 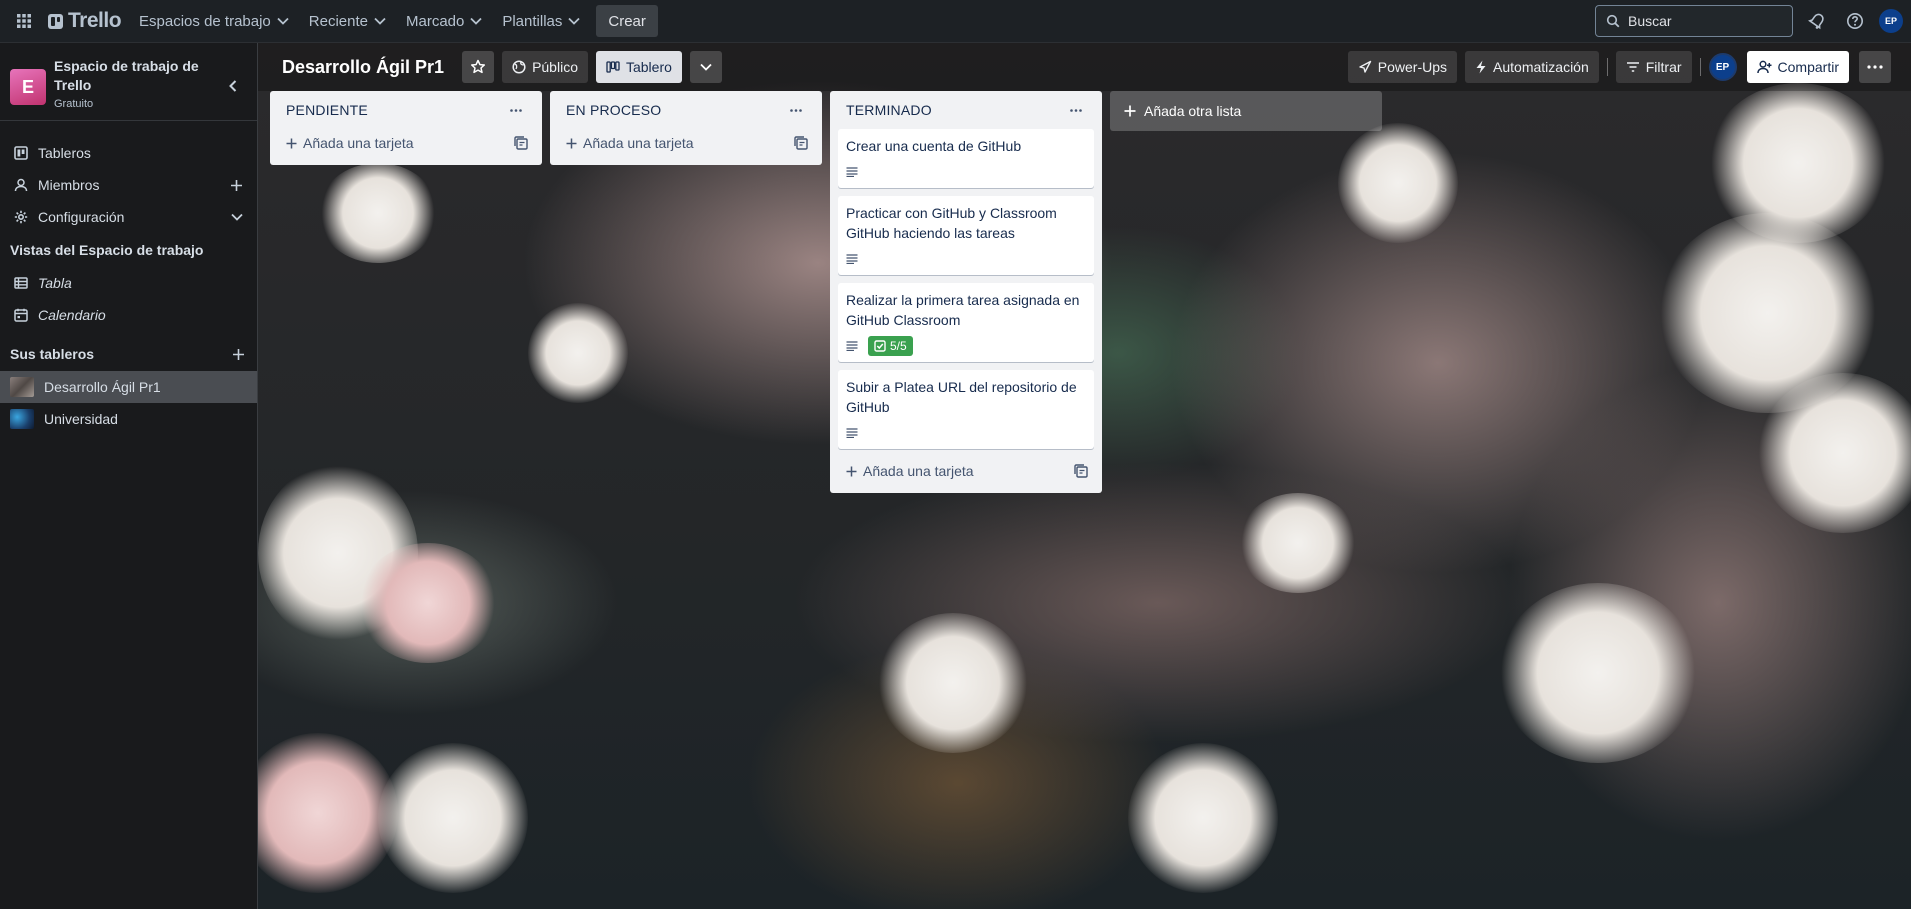 What do you see at coordinates (686, 110) in the screenshot?
I see `list-header: EN PROCESO` at bounding box center [686, 110].